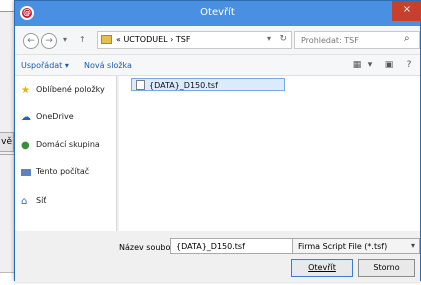 The width and height of the screenshot is (421, 285). I want to click on sidebar-item-favorites: ★ Oblíbené položky, so click(67, 91).